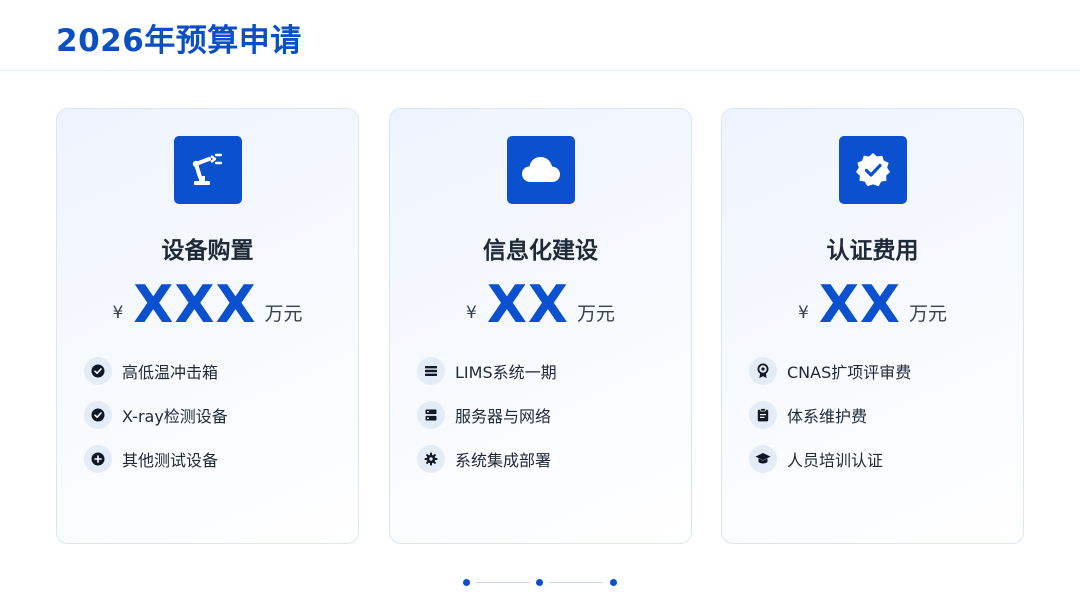 The image size is (1080, 608). Describe the element at coordinates (207, 251) in the screenshot. I see `card-title: 设备购置` at that location.